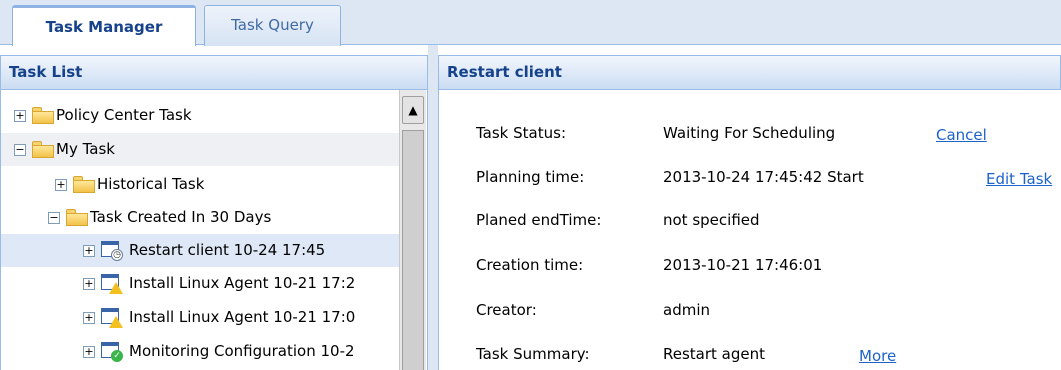 This screenshot has height=370, width=1061. What do you see at coordinates (214, 72) in the screenshot?
I see `task-list-header: Task List` at bounding box center [214, 72].